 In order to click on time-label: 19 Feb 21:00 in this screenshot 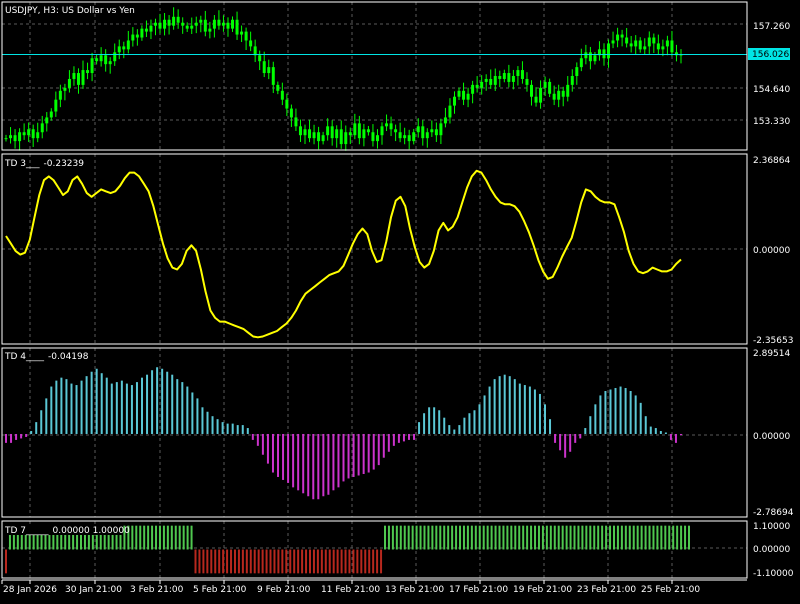, I will do `click(542, 590)`.